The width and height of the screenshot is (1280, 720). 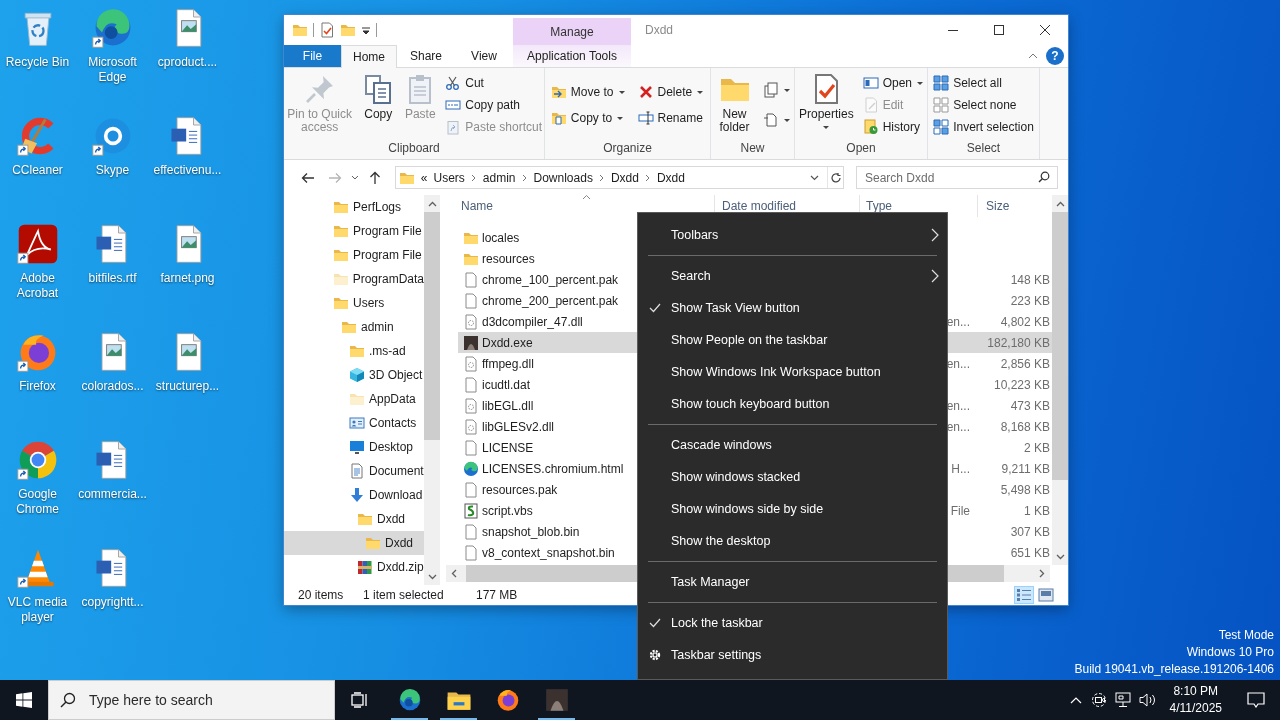 I want to click on file-size: 148 KB, so click(x=1030, y=279).